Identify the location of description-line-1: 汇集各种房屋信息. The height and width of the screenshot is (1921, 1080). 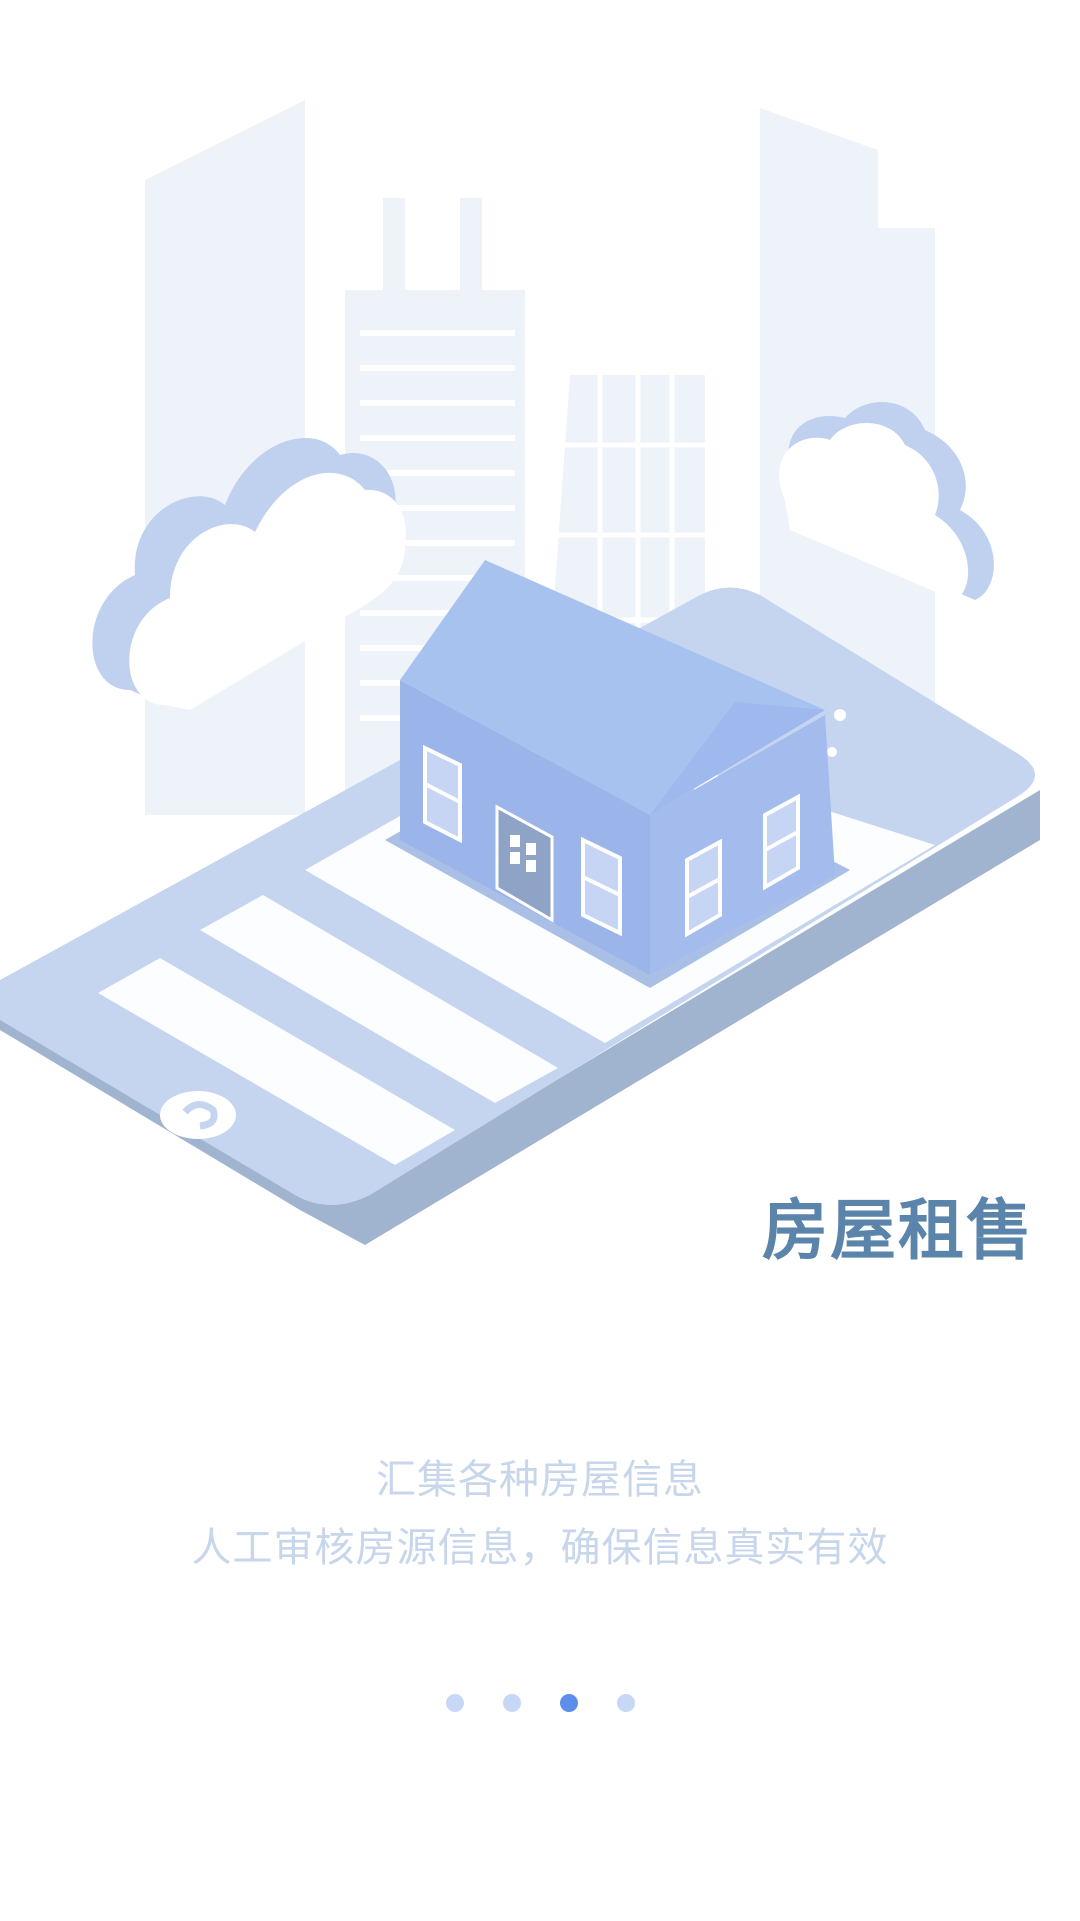
(540, 1480).